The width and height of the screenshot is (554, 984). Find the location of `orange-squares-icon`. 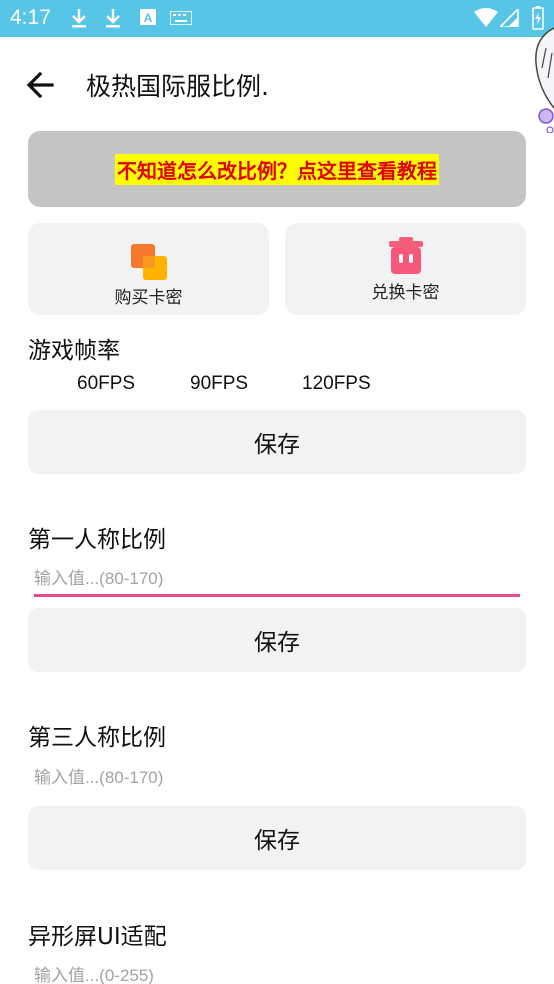

orange-squares-icon is located at coordinates (148, 262).